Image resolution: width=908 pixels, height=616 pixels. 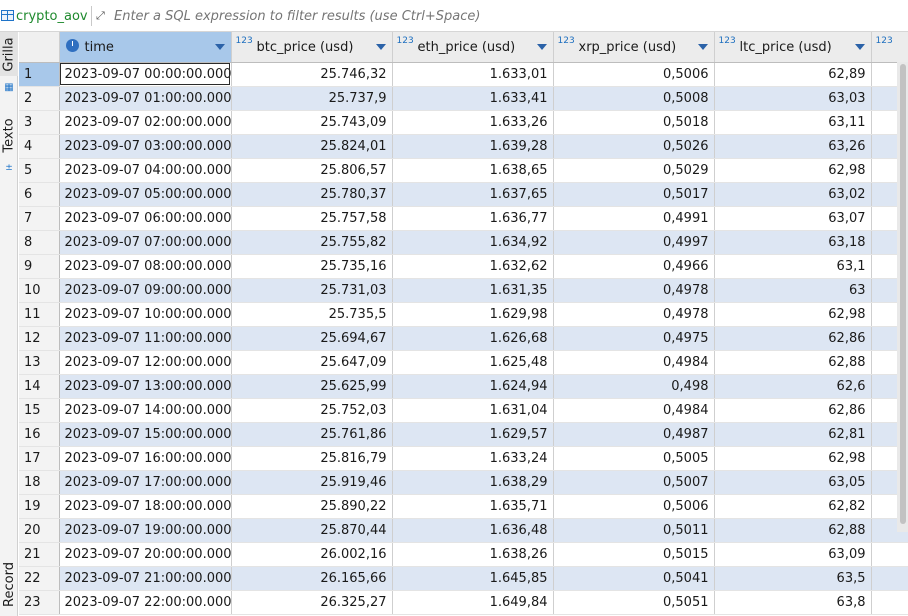 I want to click on sql-filter-input, so click(x=509, y=16).